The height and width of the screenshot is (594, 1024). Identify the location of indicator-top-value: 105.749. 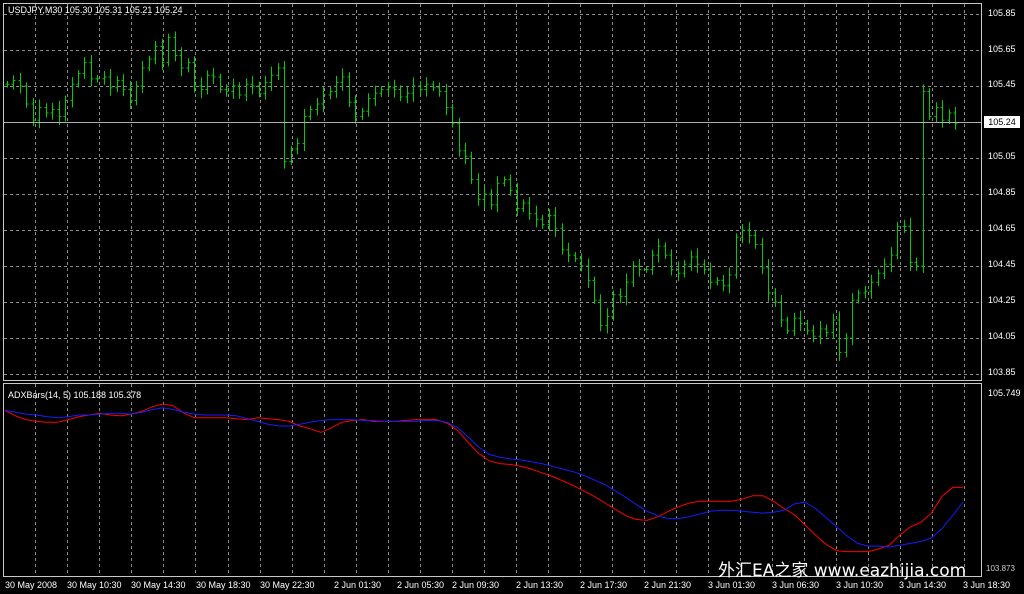
(1004, 393).